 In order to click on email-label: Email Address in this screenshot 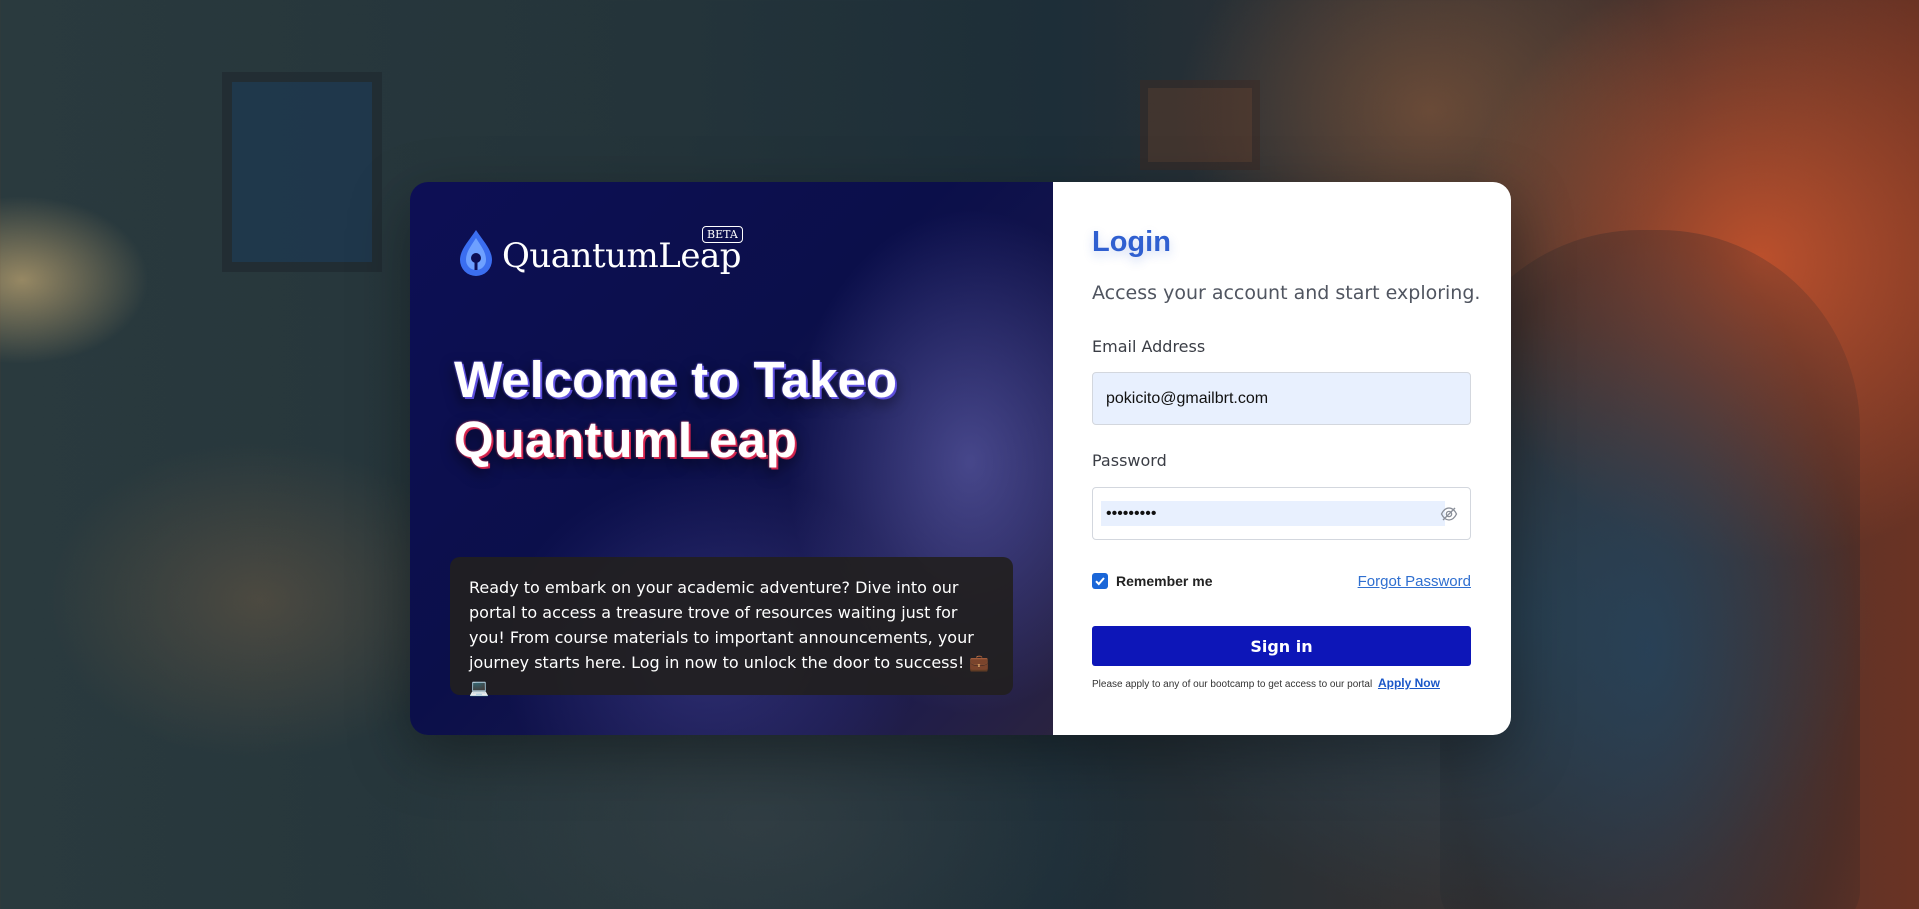, I will do `click(1149, 346)`.